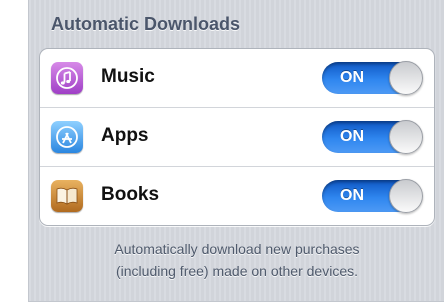 This screenshot has height=302, width=444. I want to click on apps-toggle: ON, so click(372, 137).